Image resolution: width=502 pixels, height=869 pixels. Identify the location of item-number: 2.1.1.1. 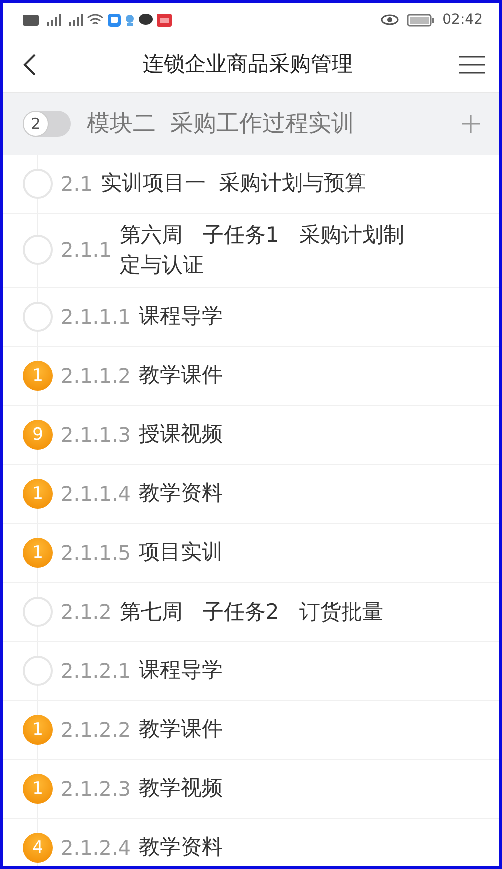
(96, 317).